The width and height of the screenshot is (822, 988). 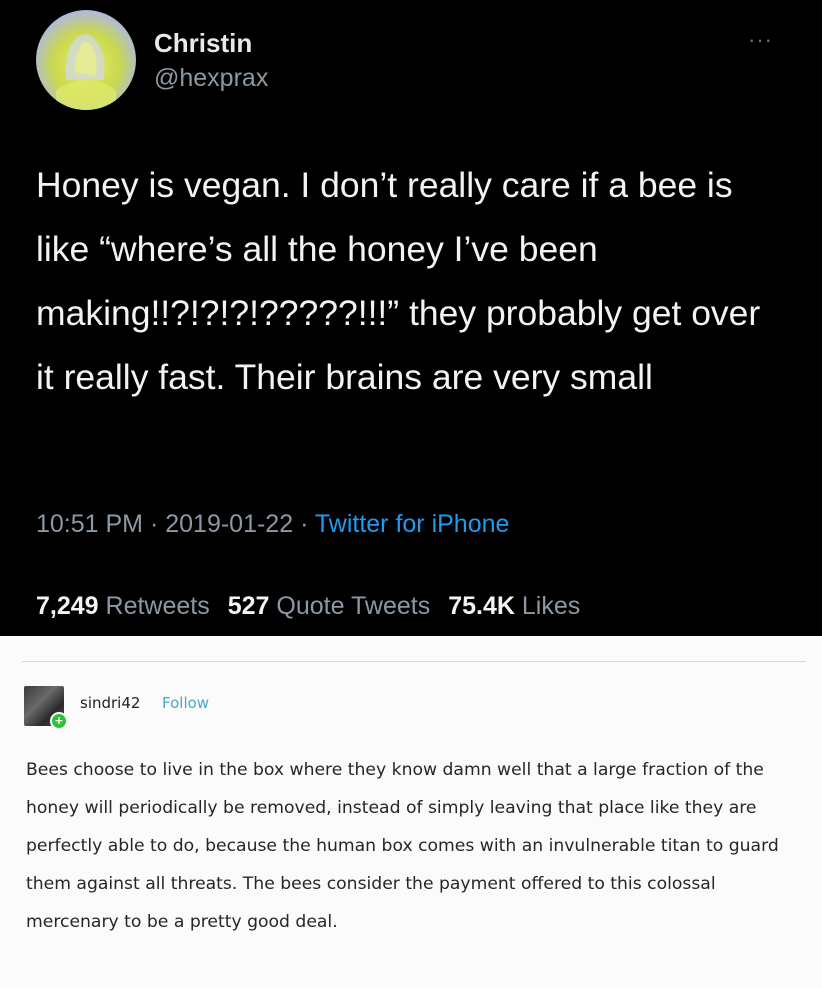 I want to click on avatar, so click(x=86, y=60).